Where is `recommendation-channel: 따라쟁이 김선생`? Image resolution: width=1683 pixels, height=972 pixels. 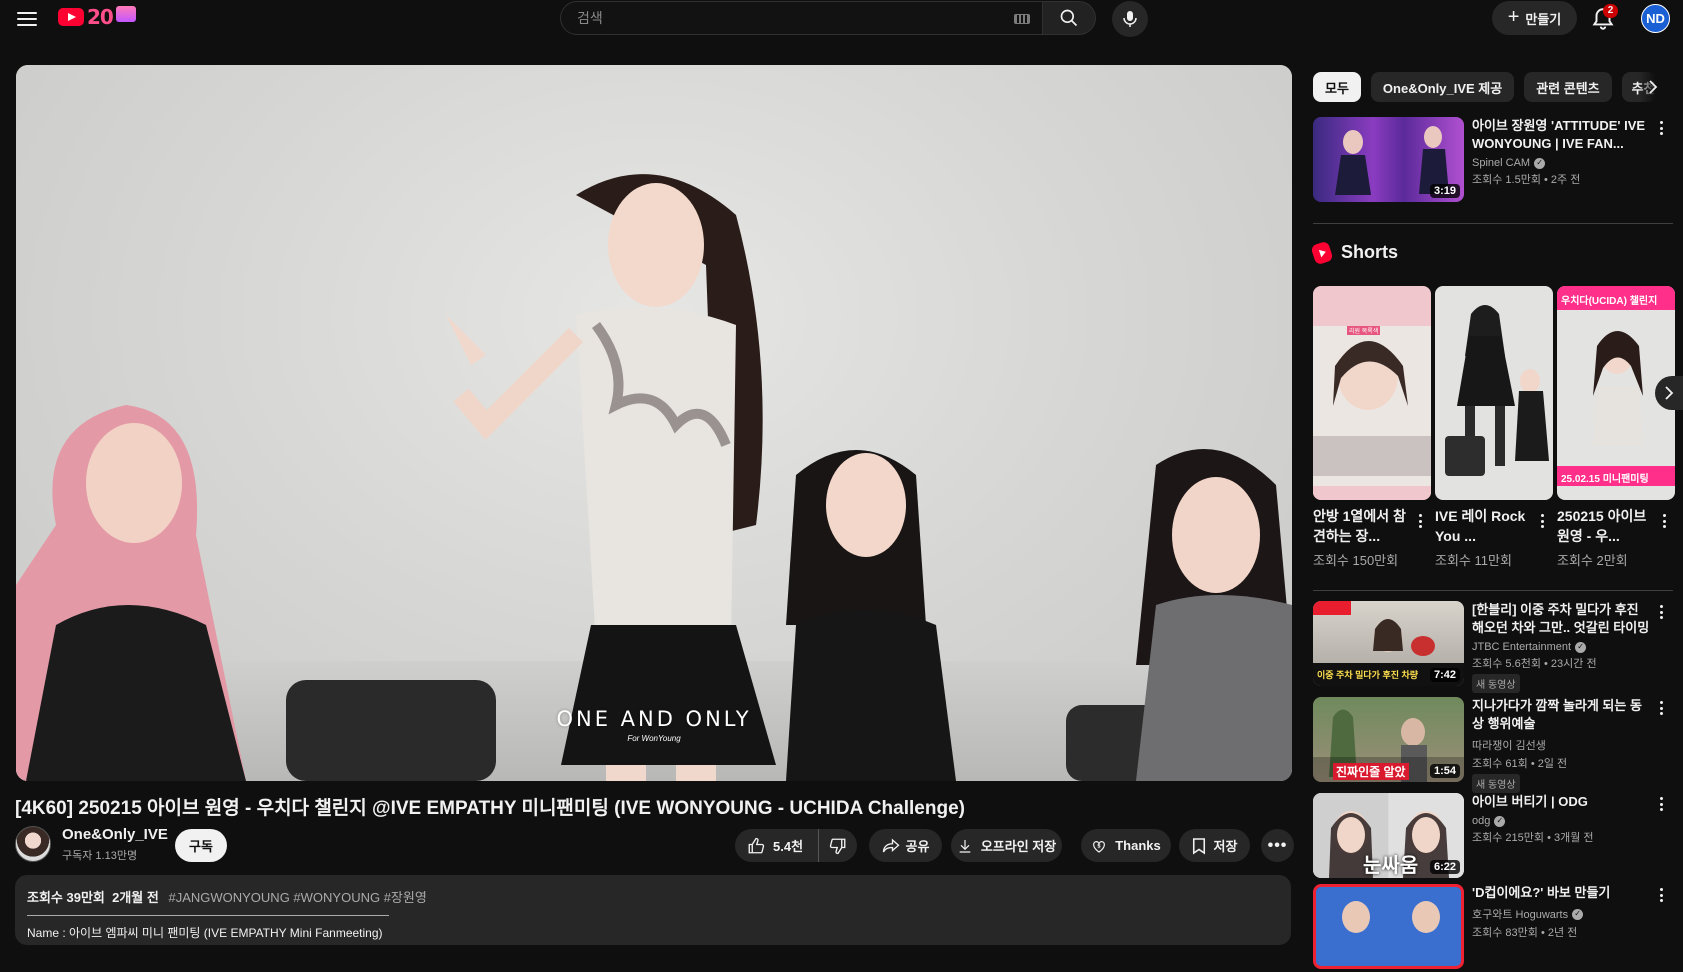 recommendation-channel: 따라쟁이 김선생 is located at coordinates (1561, 745).